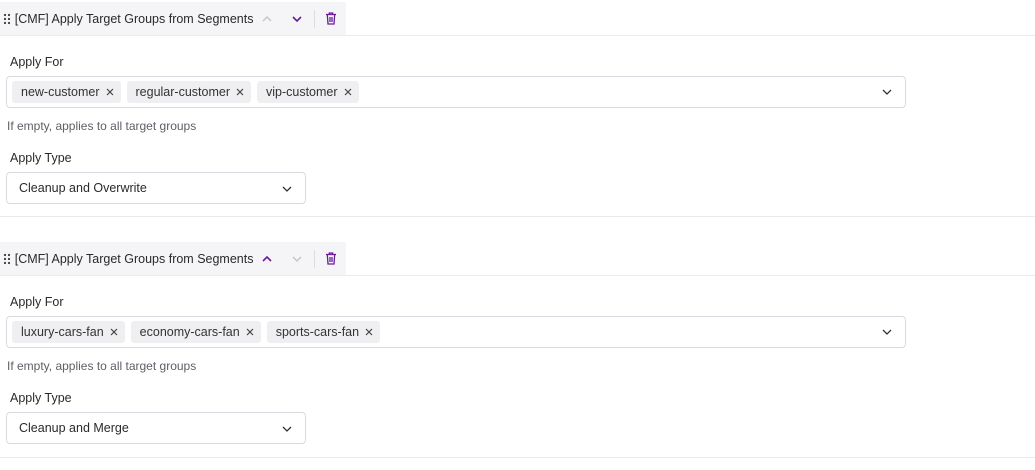  What do you see at coordinates (60, 92) in the screenshot?
I see `tag-label: new-customer` at bounding box center [60, 92].